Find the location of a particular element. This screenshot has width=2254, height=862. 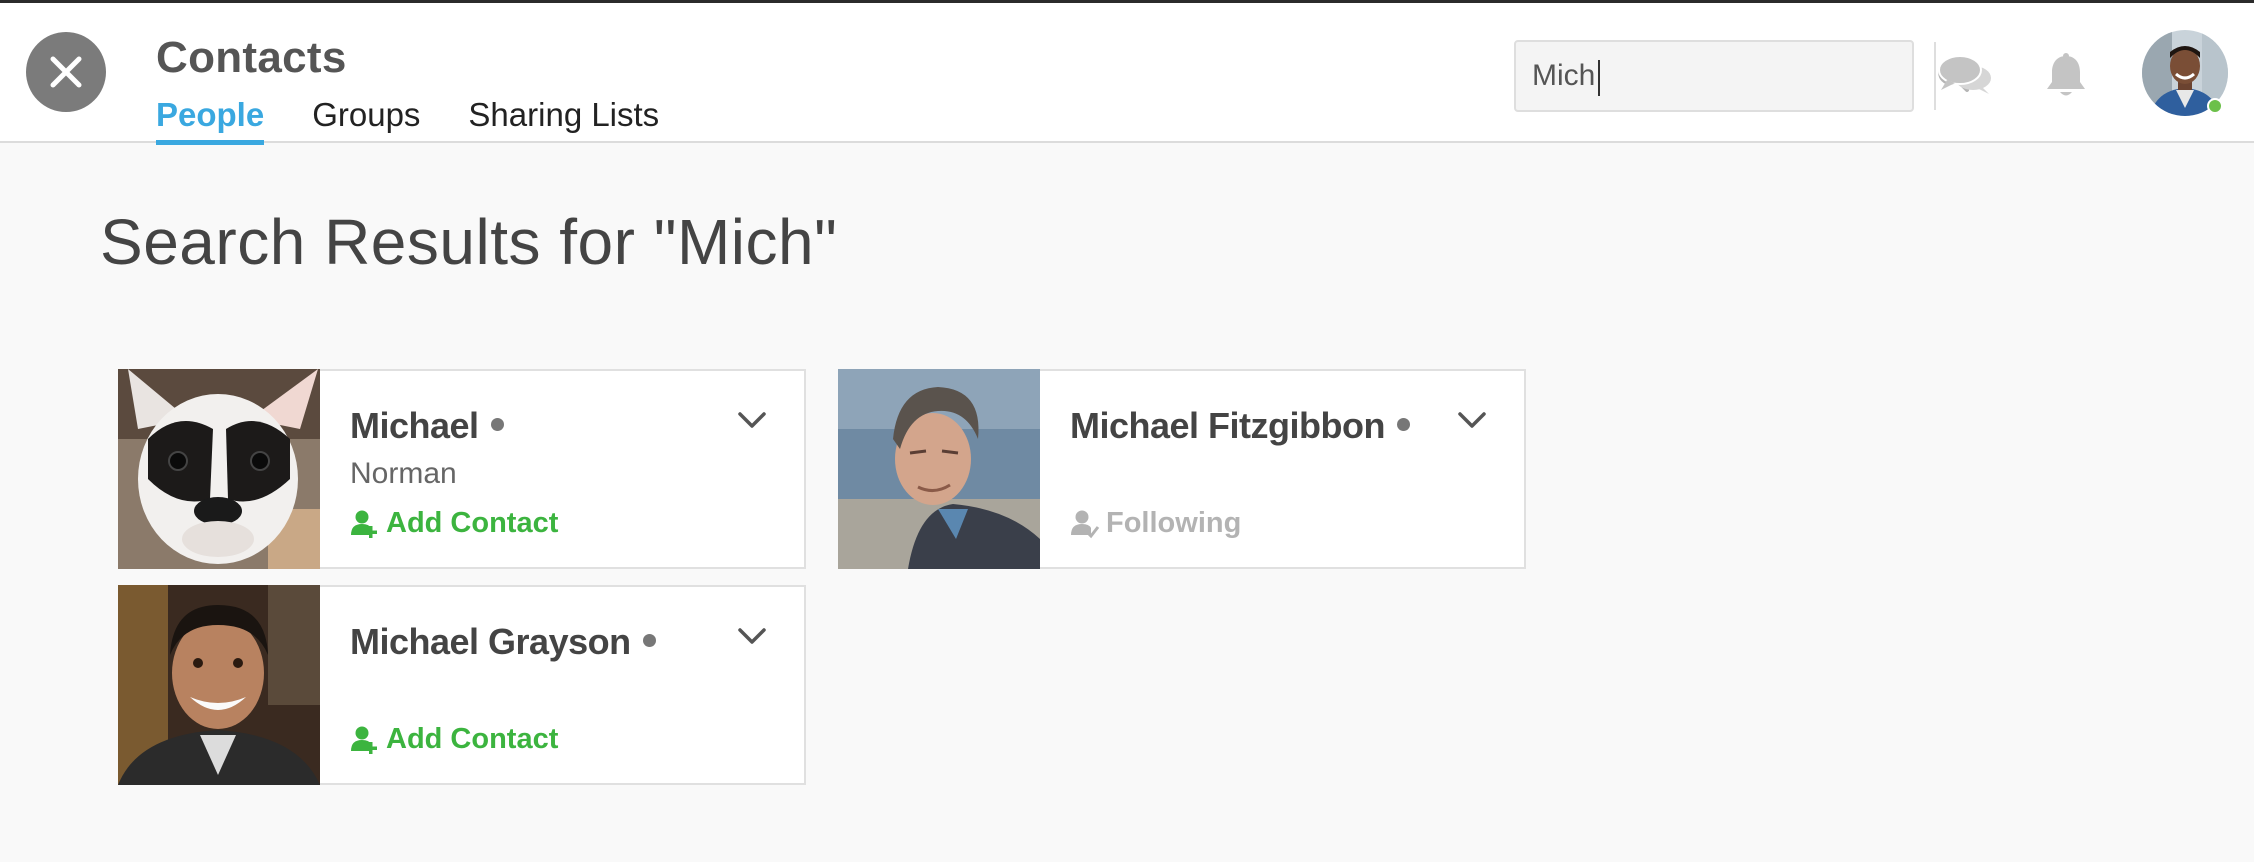

tab-people: People is located at coordinates (210, 119).